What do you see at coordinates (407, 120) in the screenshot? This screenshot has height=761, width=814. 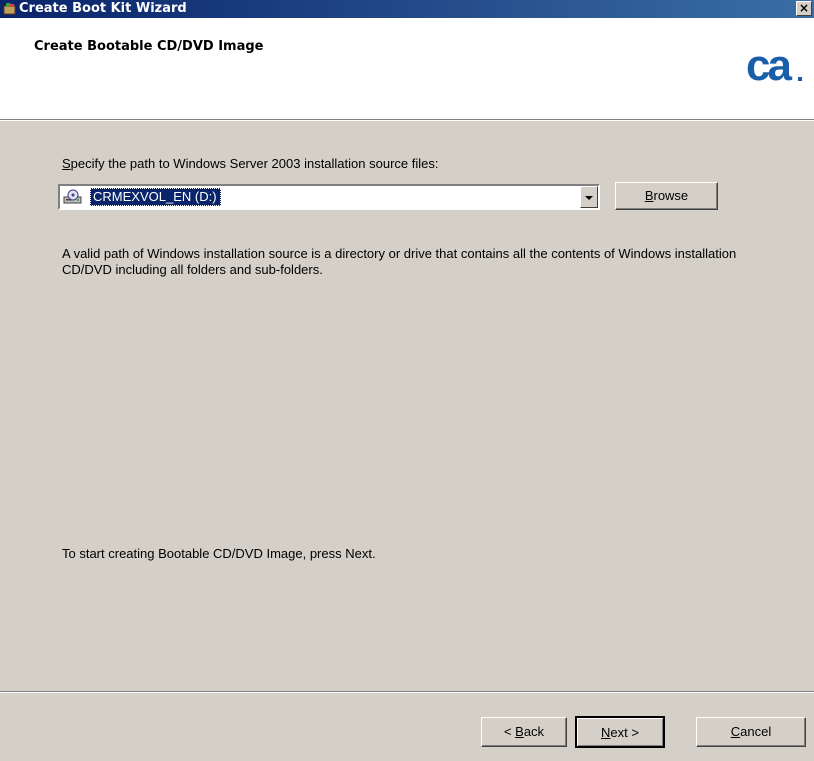 I see `header-divider` at bounding box center [407, 120].